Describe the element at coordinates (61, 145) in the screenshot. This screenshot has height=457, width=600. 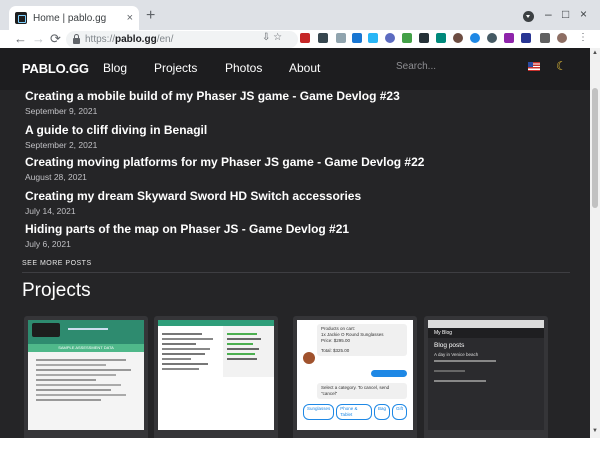
I see `post-date: September 2, 2021` at that location.